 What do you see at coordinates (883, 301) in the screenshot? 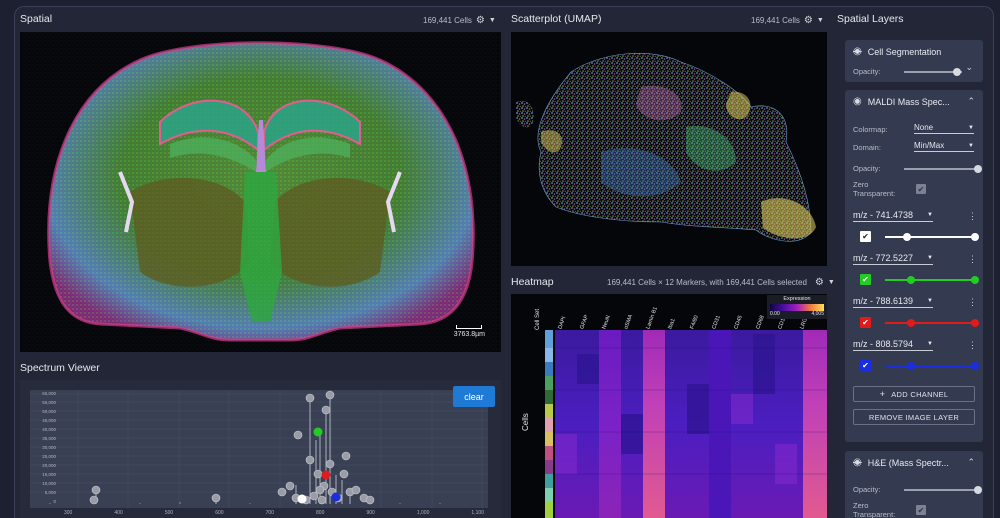
I see `channel-label: m/z - 788.6139` at bounding box center [883, 301].